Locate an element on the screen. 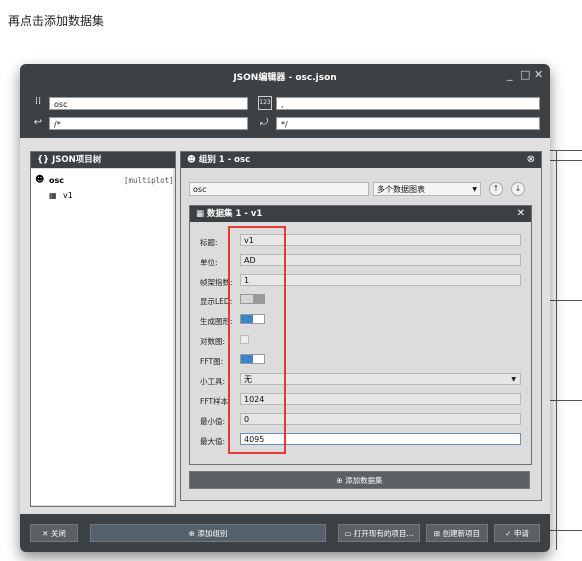 This screenshot has width=582, height=561. tree-item-v1: v1 is located at coordinates (68, 195).